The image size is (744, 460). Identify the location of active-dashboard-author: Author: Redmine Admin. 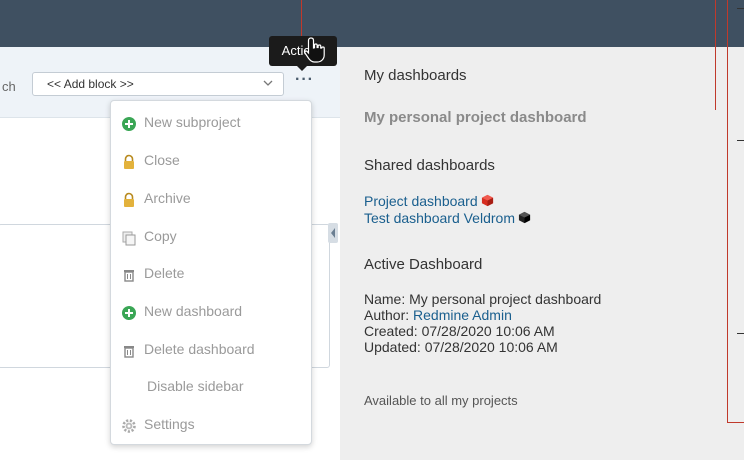
(438, 315).